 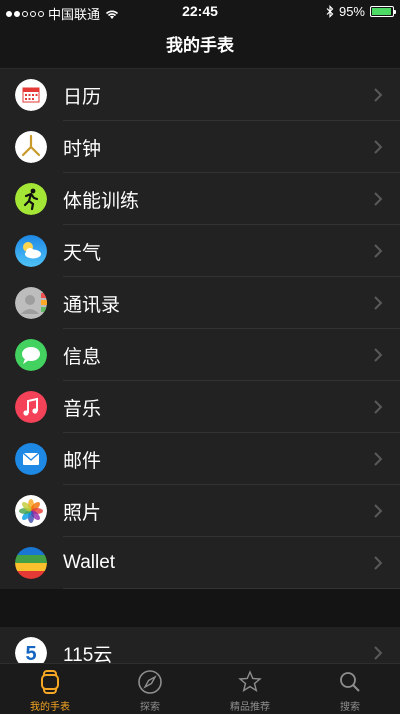 What do you see at coordinates (200, 355) in the screenshot?
I see `app-row-messages: 信息` at bounding box center [200, 355].